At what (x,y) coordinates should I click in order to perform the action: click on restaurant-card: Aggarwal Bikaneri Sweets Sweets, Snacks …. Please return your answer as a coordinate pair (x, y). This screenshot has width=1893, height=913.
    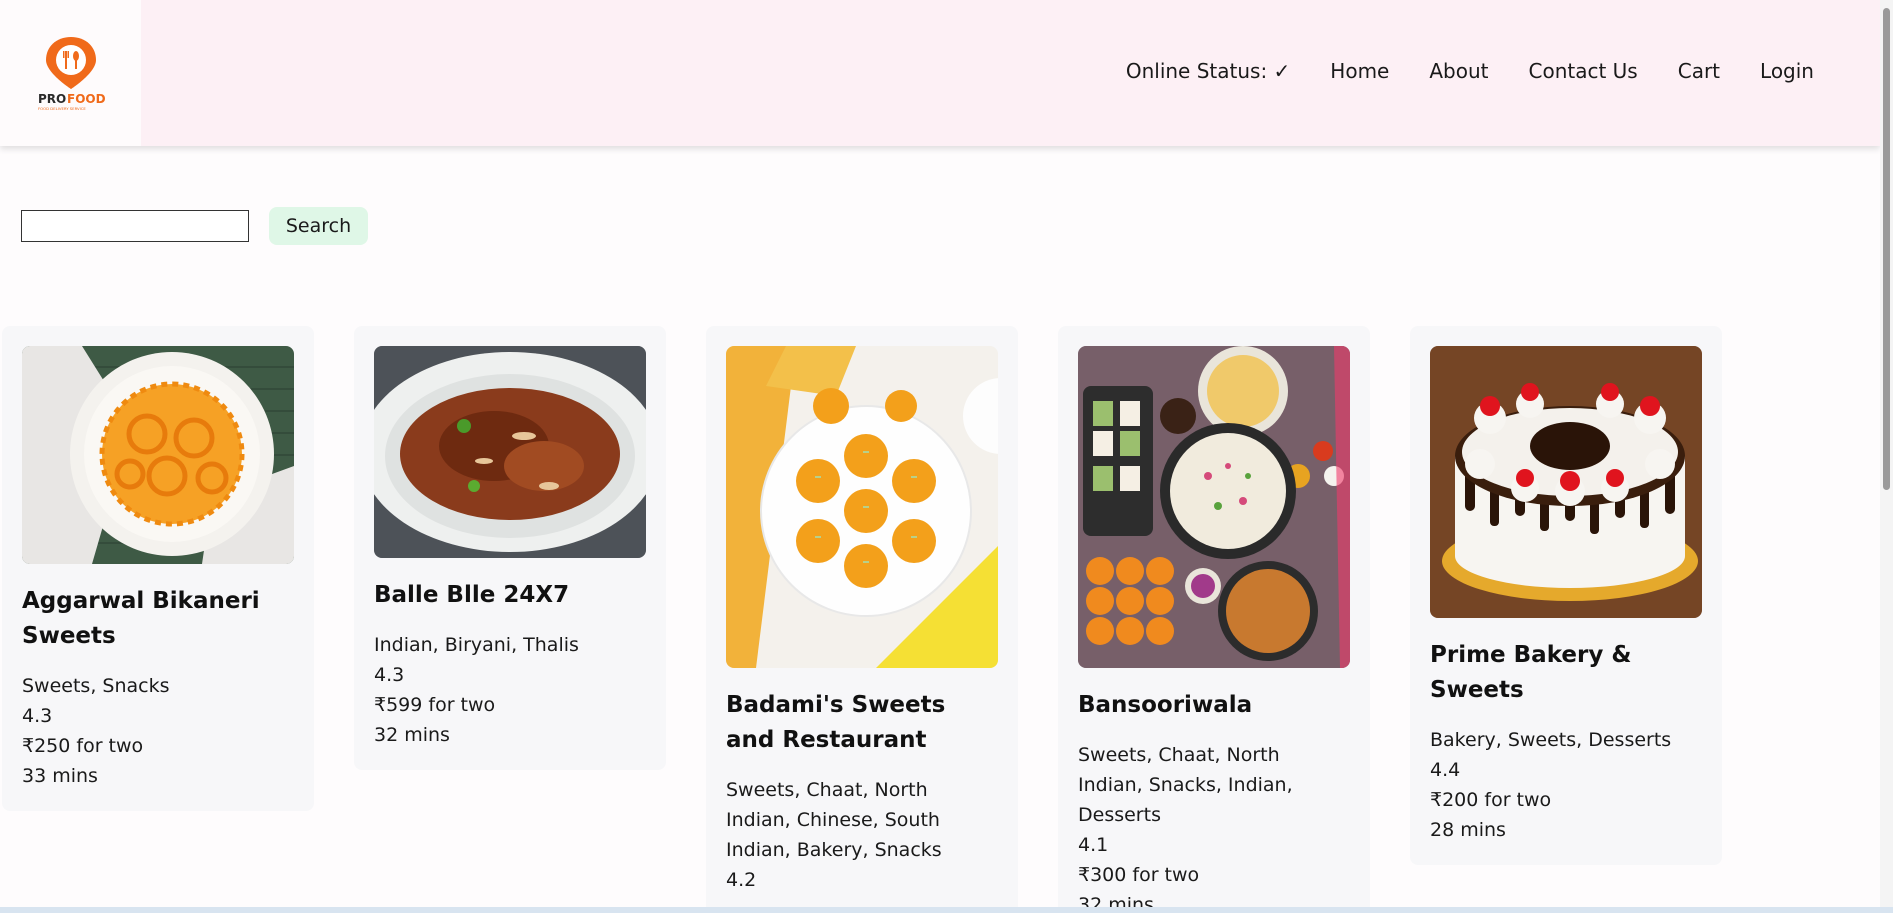
    Looking at the image, I should click on (158, 568).